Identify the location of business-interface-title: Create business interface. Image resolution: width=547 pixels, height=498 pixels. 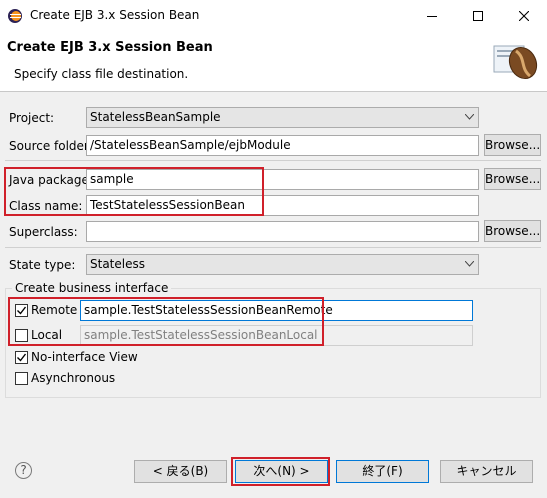
(92, 288).